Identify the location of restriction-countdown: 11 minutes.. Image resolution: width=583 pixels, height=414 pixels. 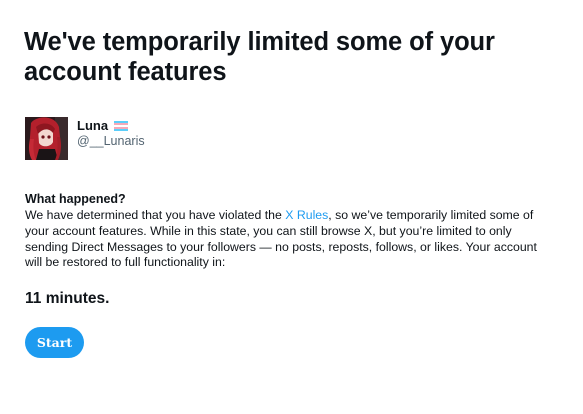
(67, 298).